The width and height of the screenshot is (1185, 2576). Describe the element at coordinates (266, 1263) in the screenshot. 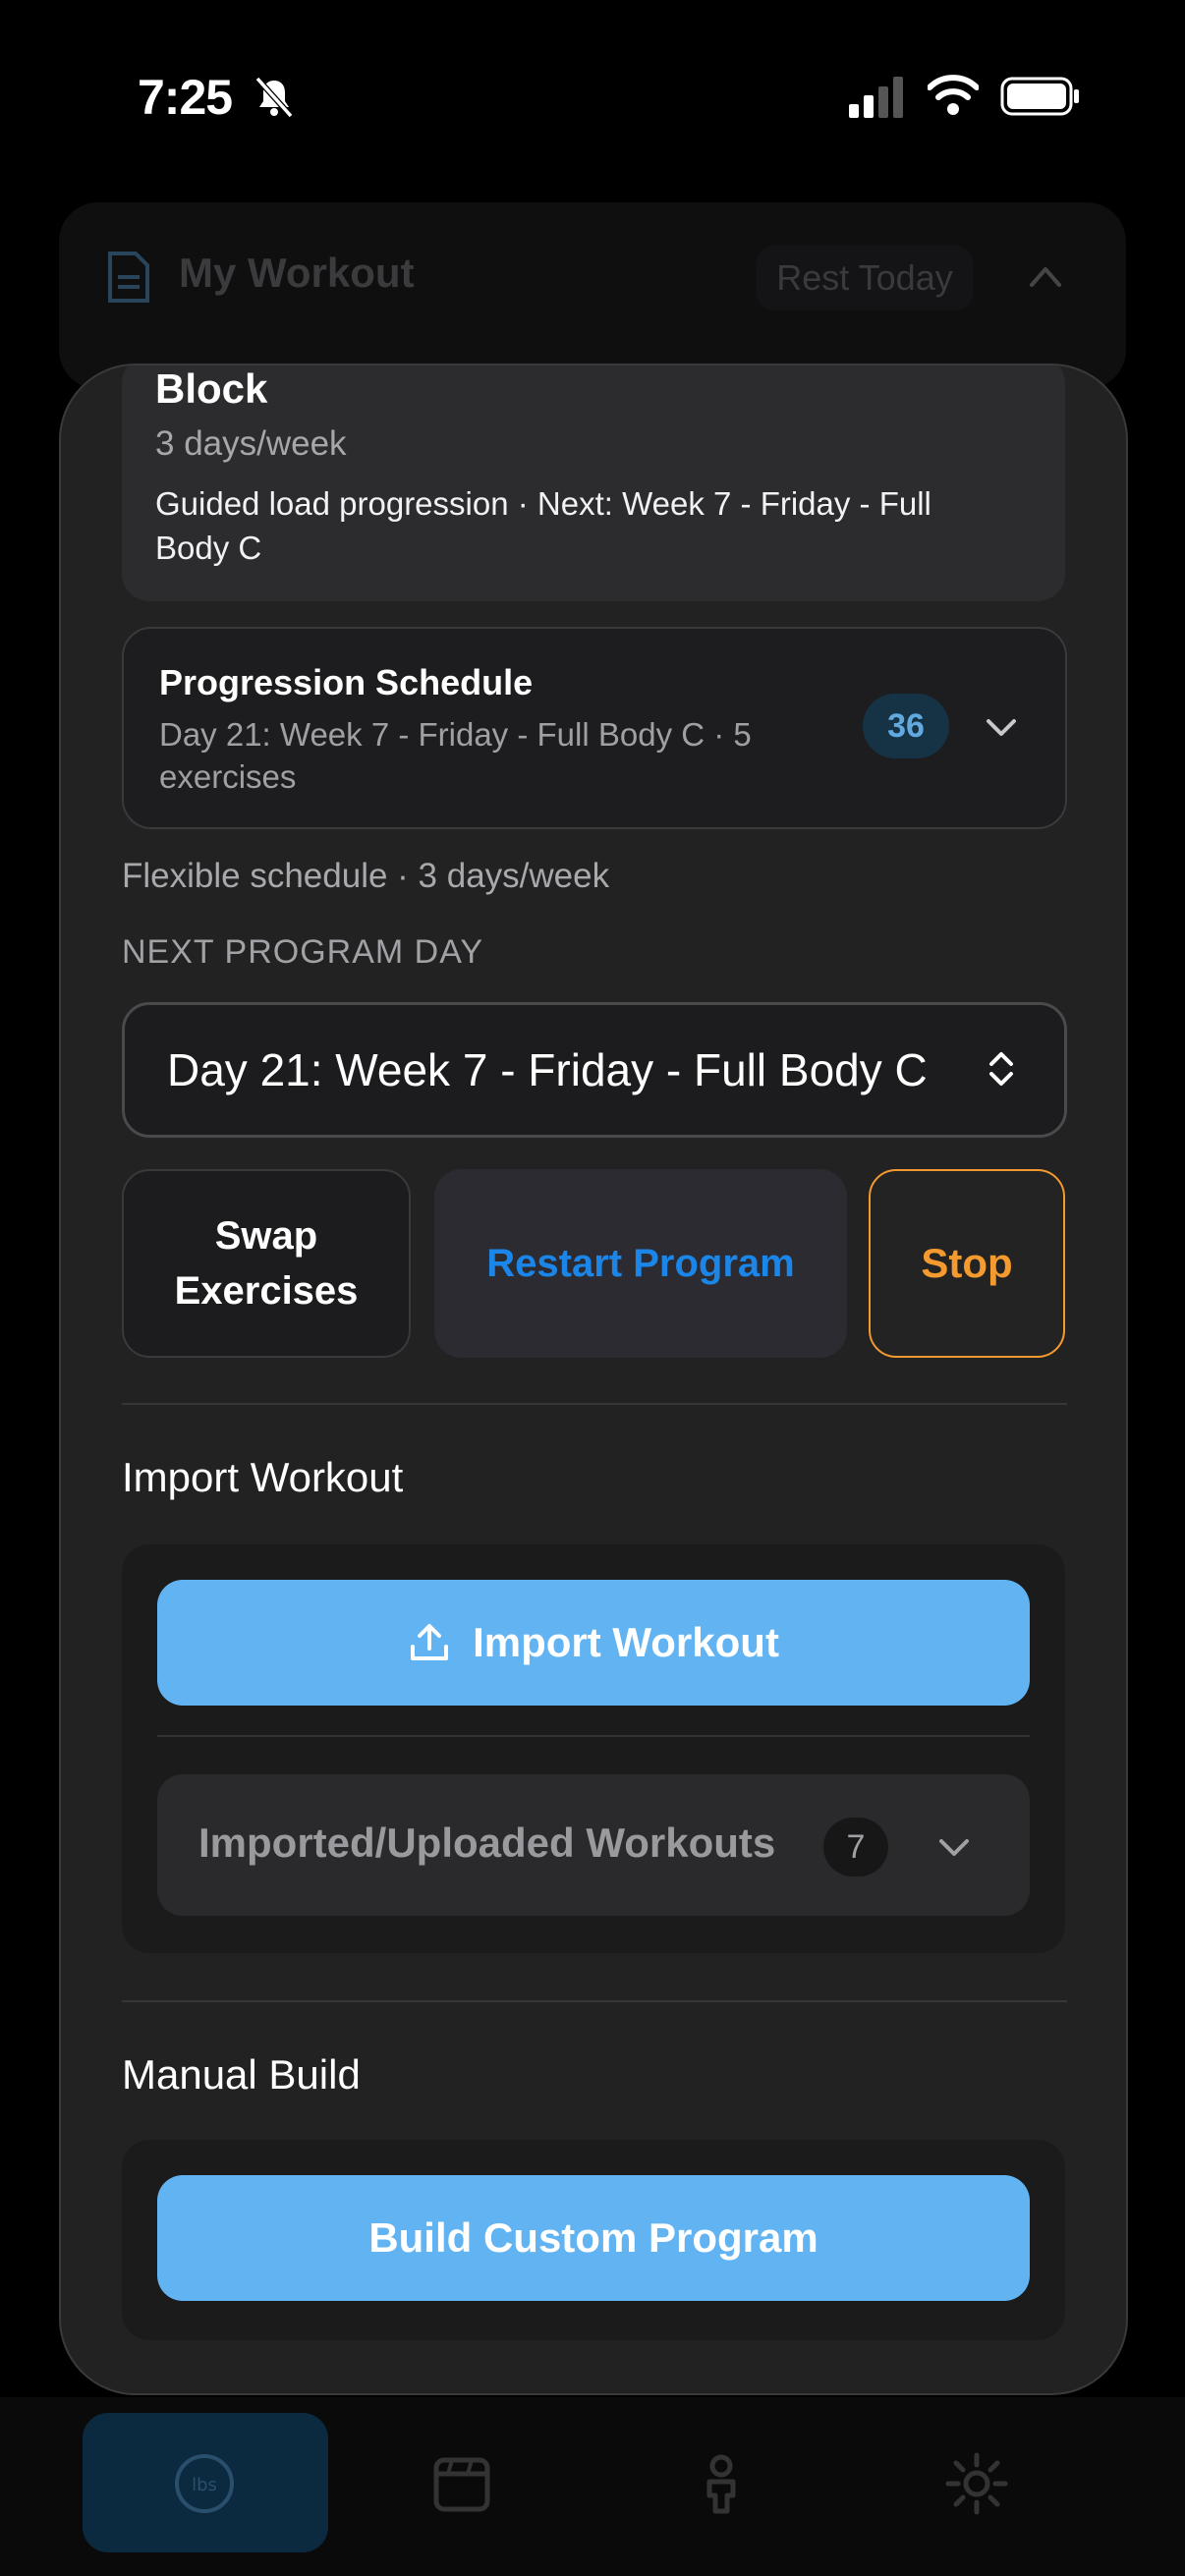

I see `swap-exercises-button: Swap Exercises` at that location.